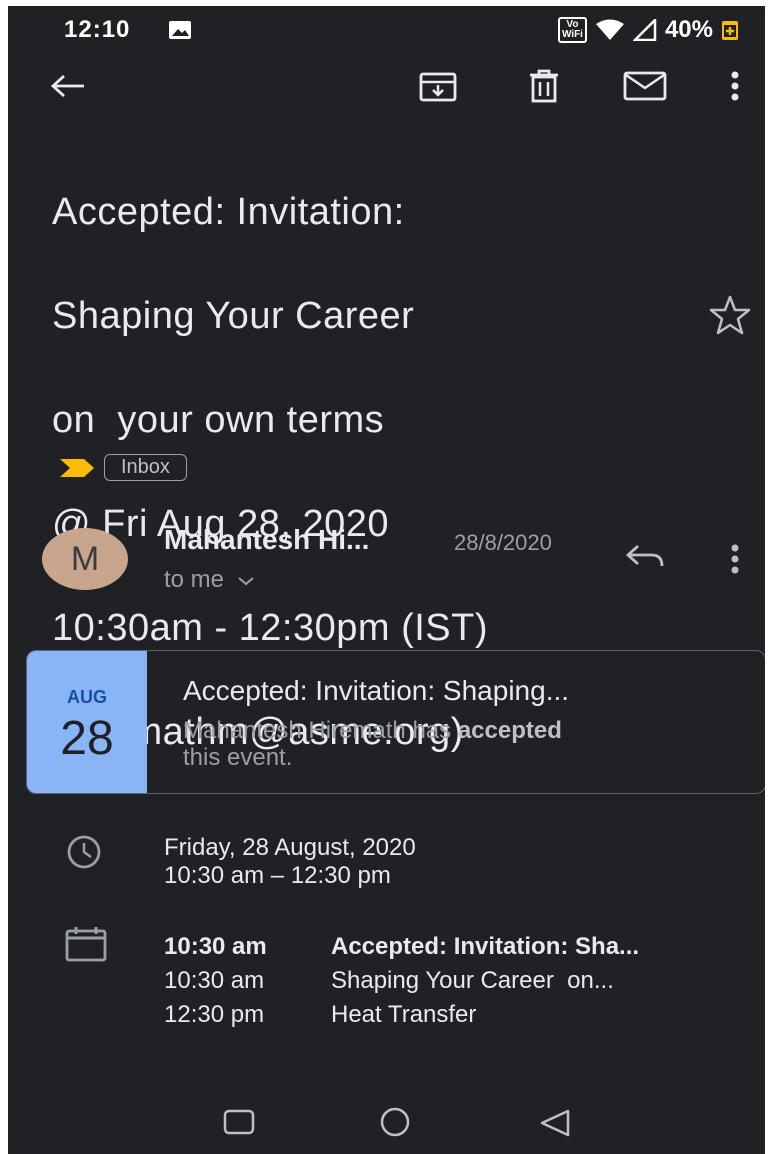  What do you see at coordinates (87, 738) in the screenshot?
I see `event-day: 28` at bounding box center [87, 738].